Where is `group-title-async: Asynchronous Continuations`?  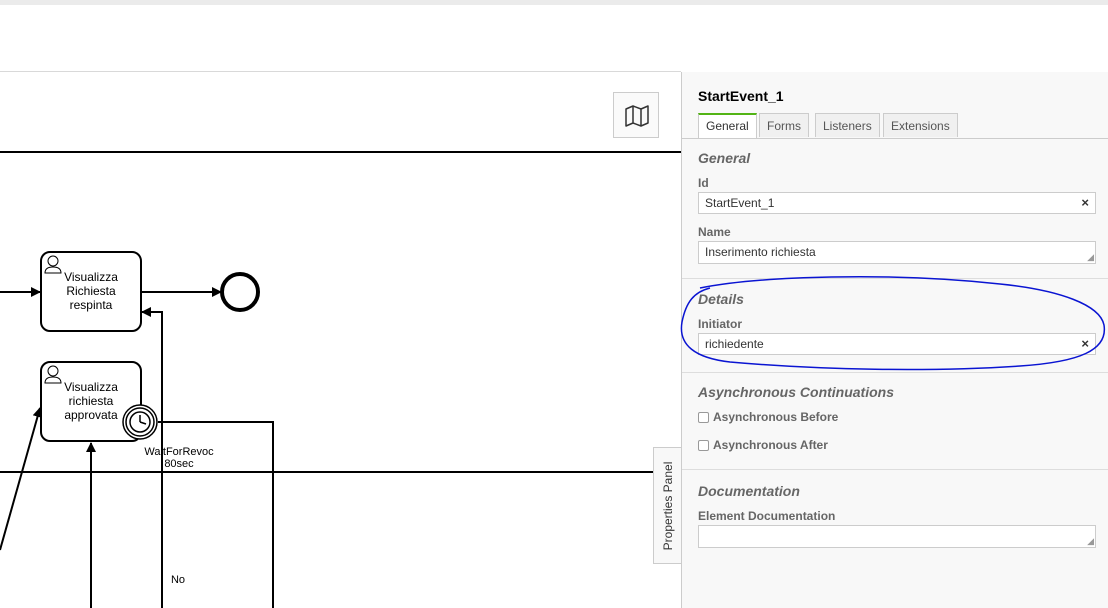 group-title-async: Asynchronous Continuations is located at coordinates (796, 392).